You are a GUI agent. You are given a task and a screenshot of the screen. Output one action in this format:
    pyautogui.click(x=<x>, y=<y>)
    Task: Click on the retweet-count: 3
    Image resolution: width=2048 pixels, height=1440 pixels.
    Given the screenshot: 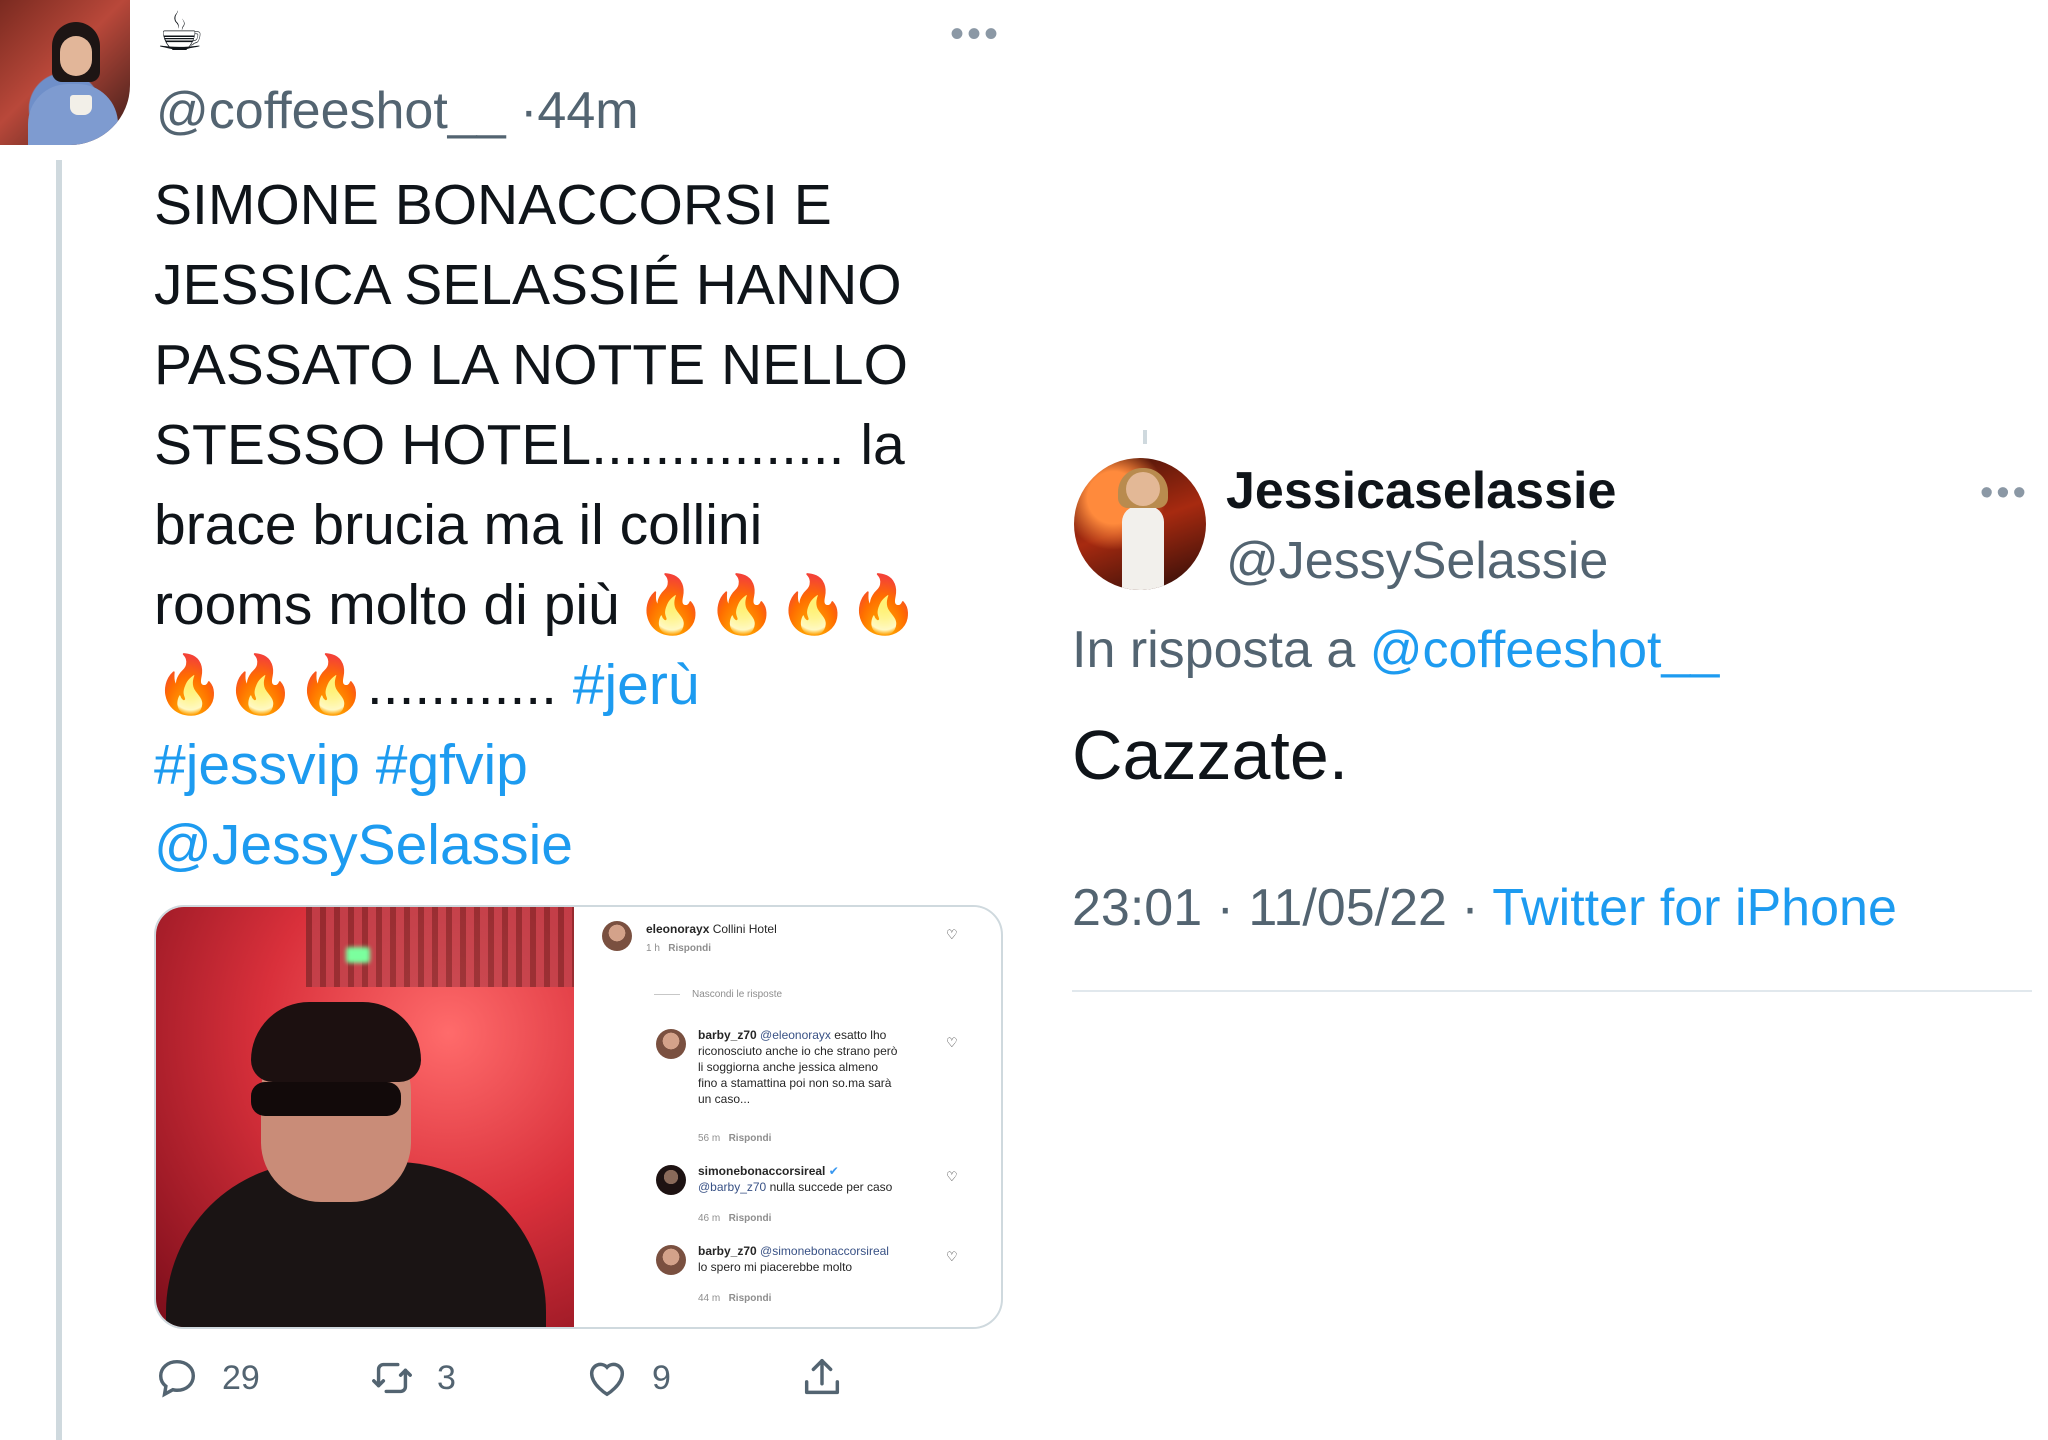 What is the action you would take?
    pyautogui.click(x=446, y=1377)
    